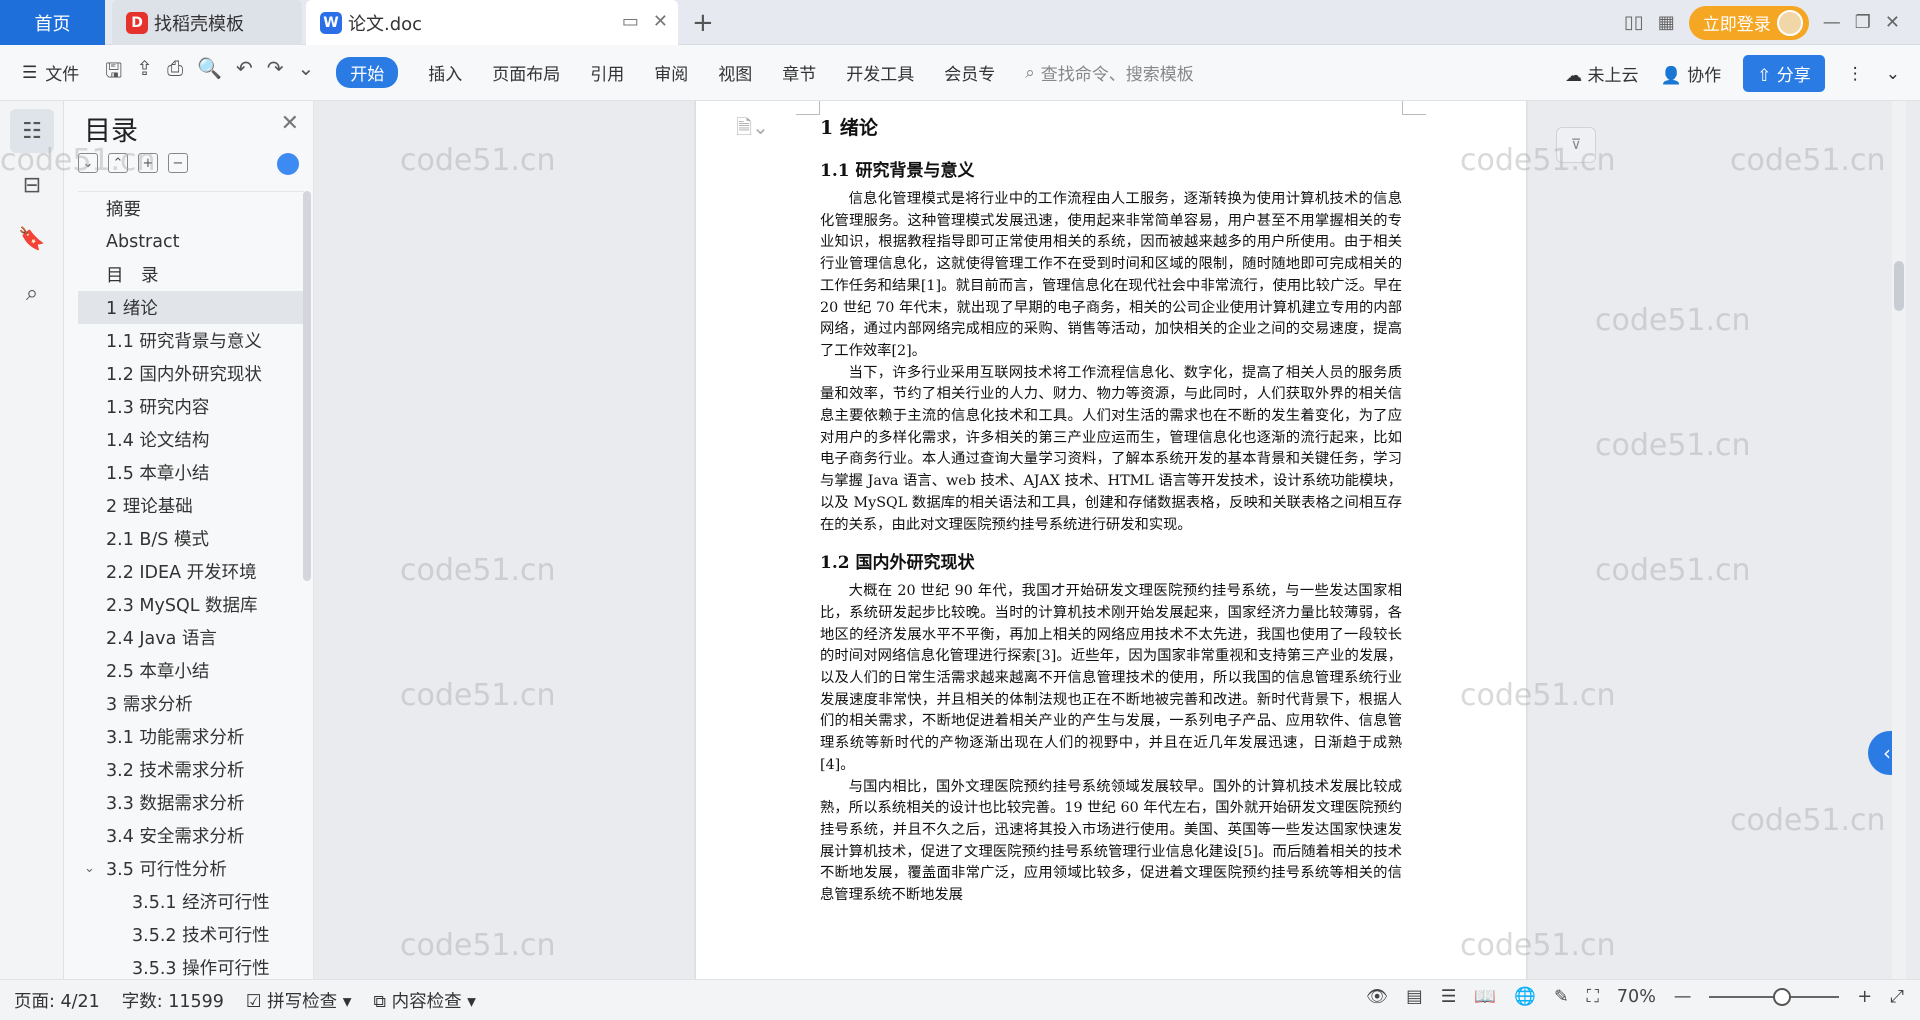 The height and width of the screenshot is (1020, 1920). What do you see at coordinates (32, 185) in the screenshot?
I see `navigation-icon: ⊟` at bounding box center [32, 185].